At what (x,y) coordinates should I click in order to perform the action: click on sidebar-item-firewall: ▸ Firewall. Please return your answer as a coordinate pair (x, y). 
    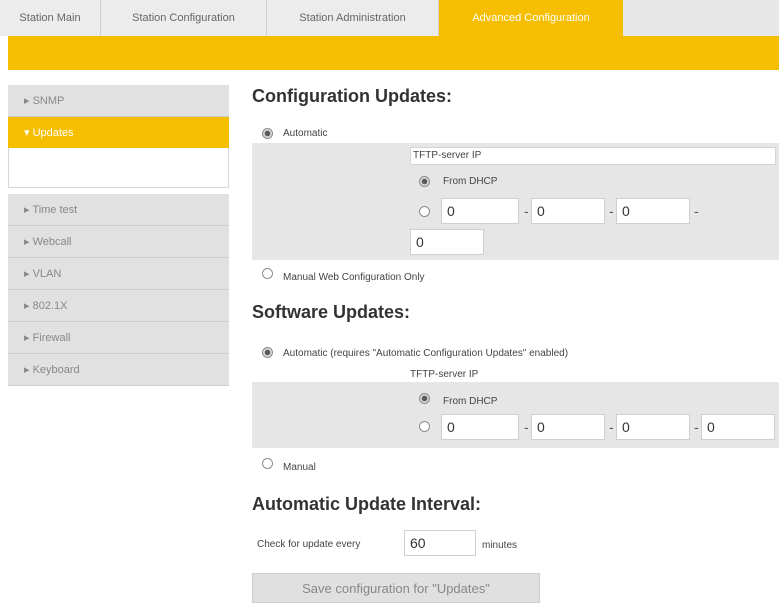
    Looking at the image, I should click on (118, 338).